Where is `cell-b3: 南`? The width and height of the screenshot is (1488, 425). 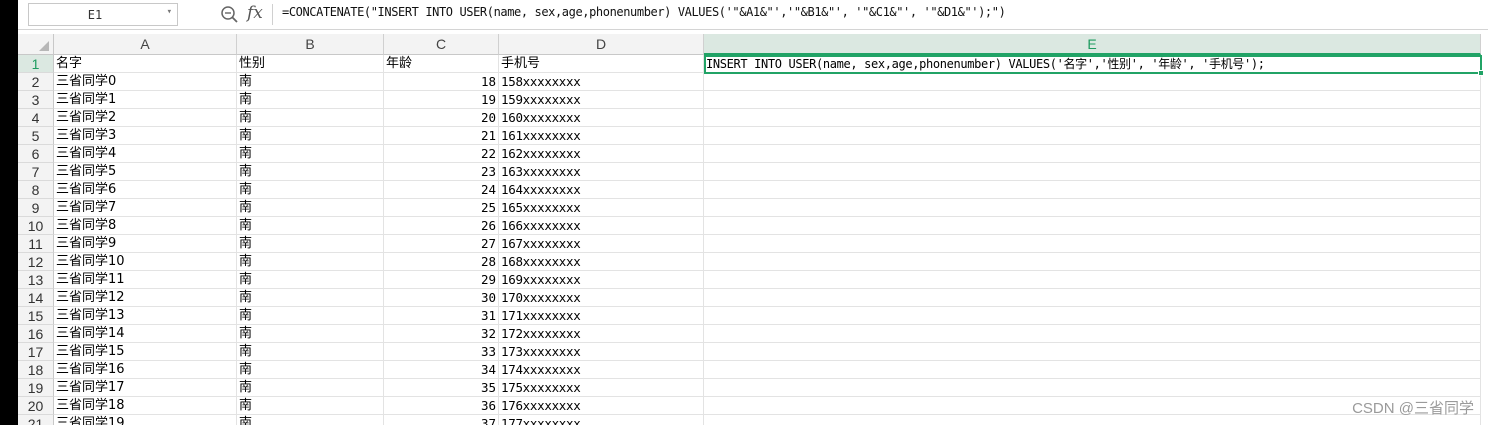
cell-b3: 南 is located at coordinates (310, 100).